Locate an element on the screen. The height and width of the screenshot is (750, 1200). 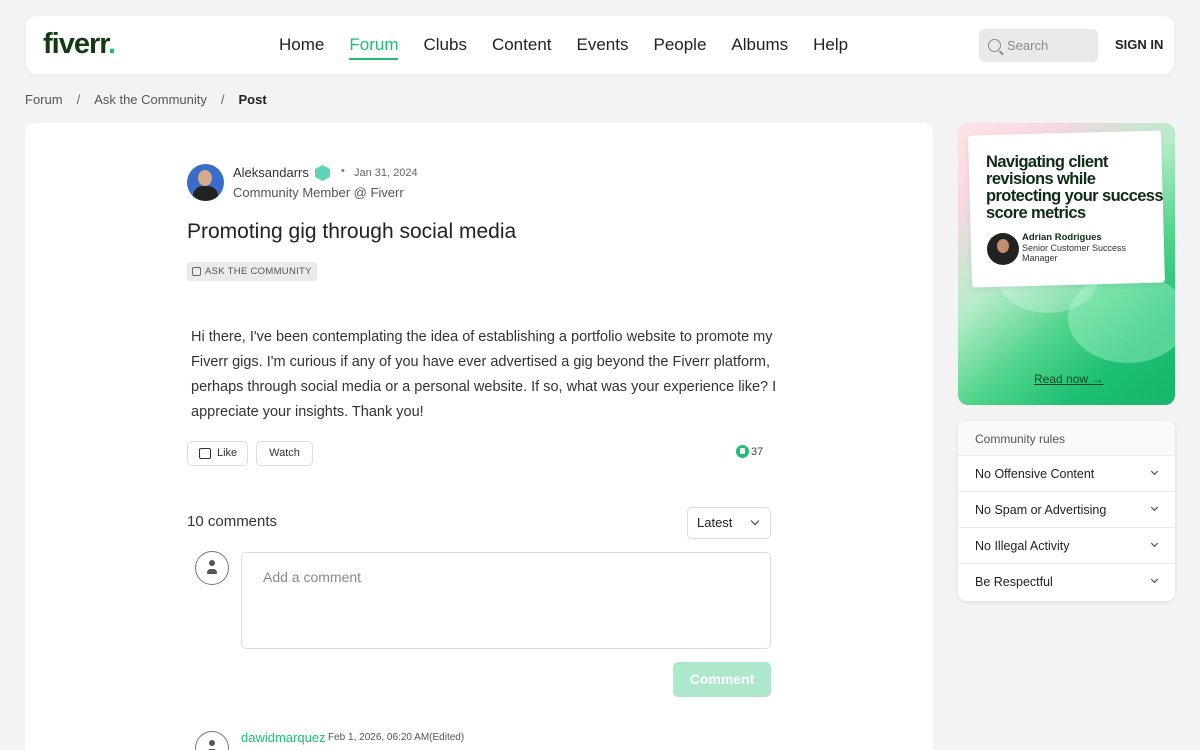
sort-dropdown: Latest is located at coordinates (729, 523).